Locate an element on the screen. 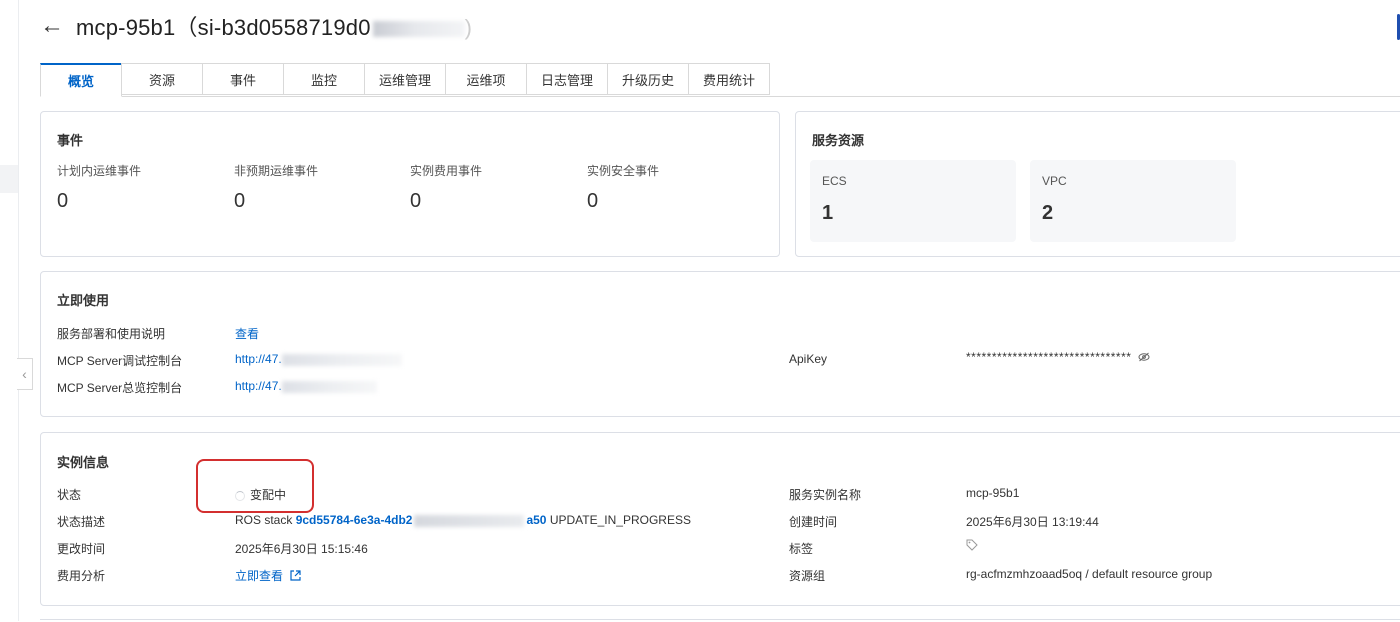 The height and width of the screenshot is (622, 1400). tab-ops-items: 运维项 is located at coordinates (486, 79).